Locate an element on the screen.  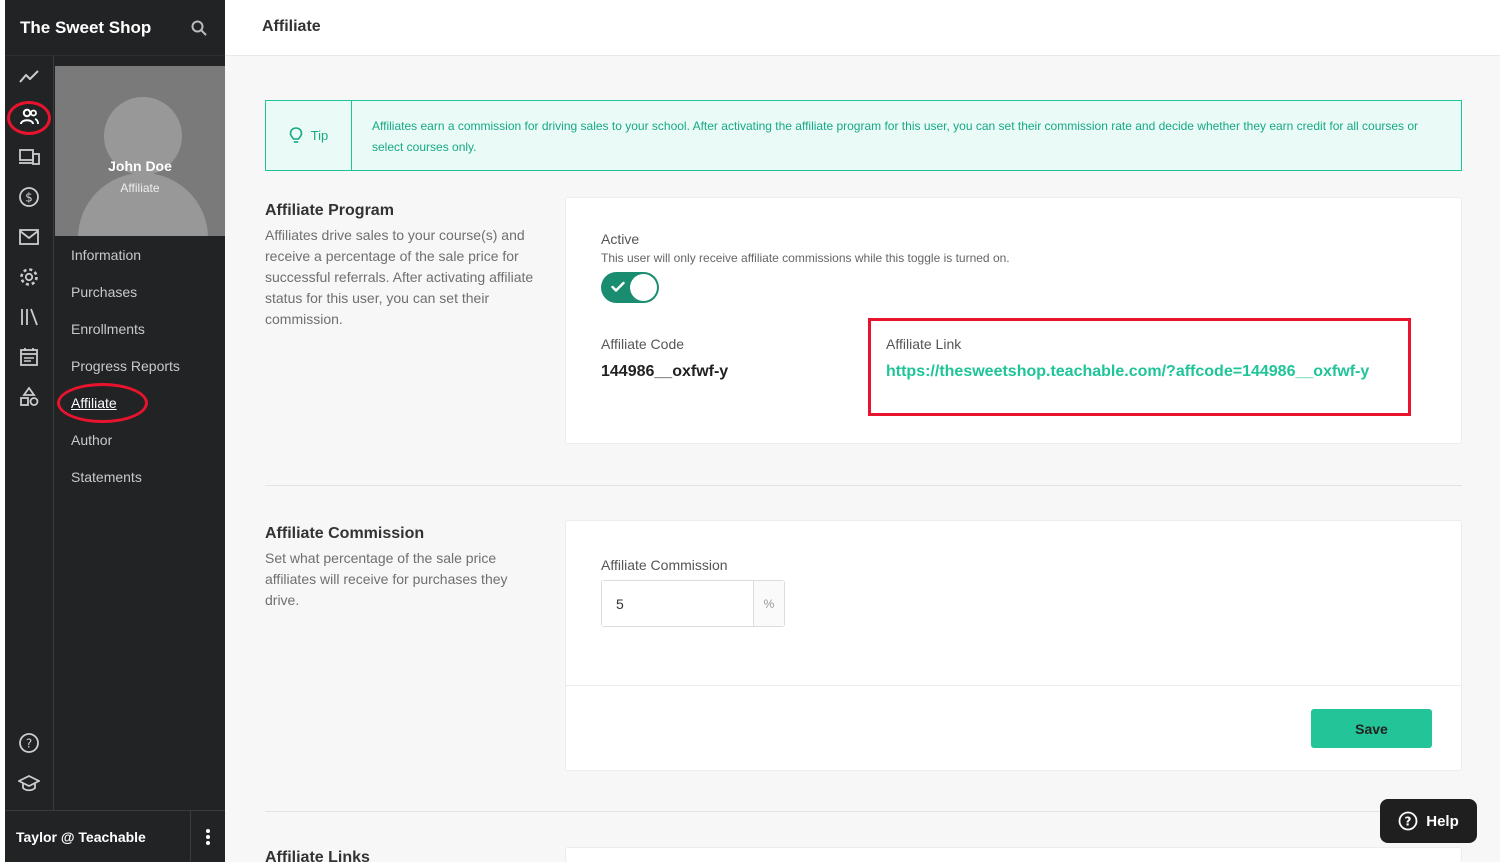
active-label: Active is located at coordinates (620, 239).